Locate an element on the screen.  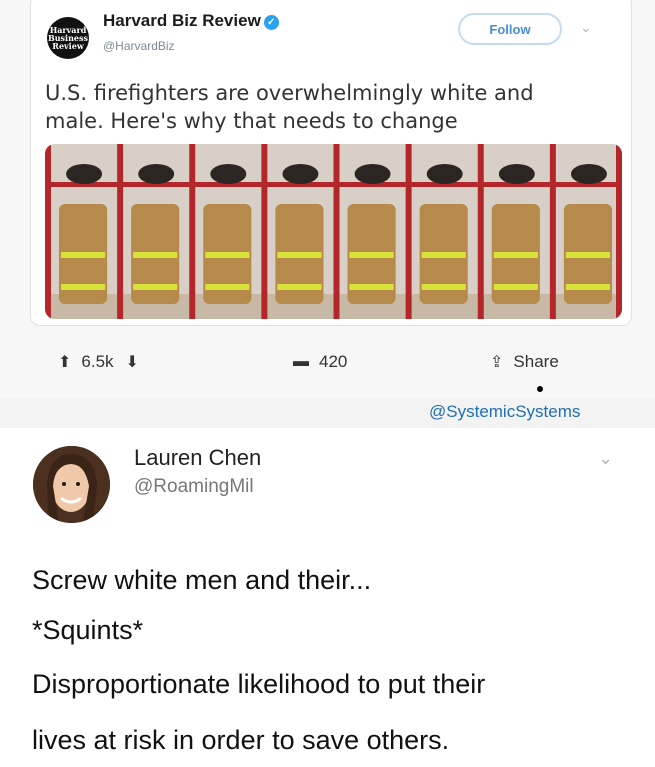
vote-count: 6.5k is located at coordinates (97, 361).